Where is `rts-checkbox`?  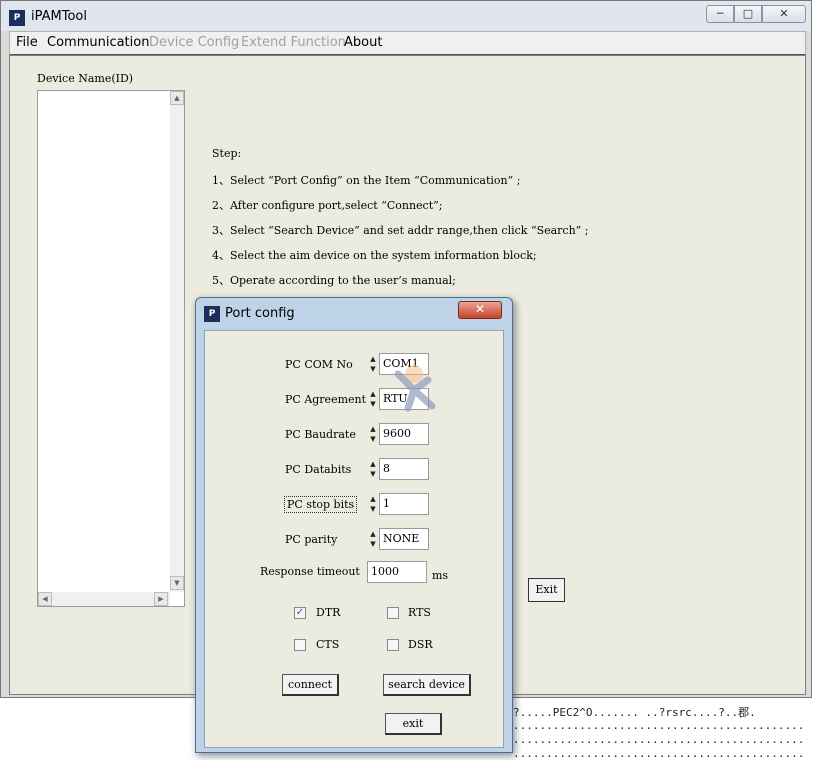 rts-checkbox is located at coordinates (393, 613).